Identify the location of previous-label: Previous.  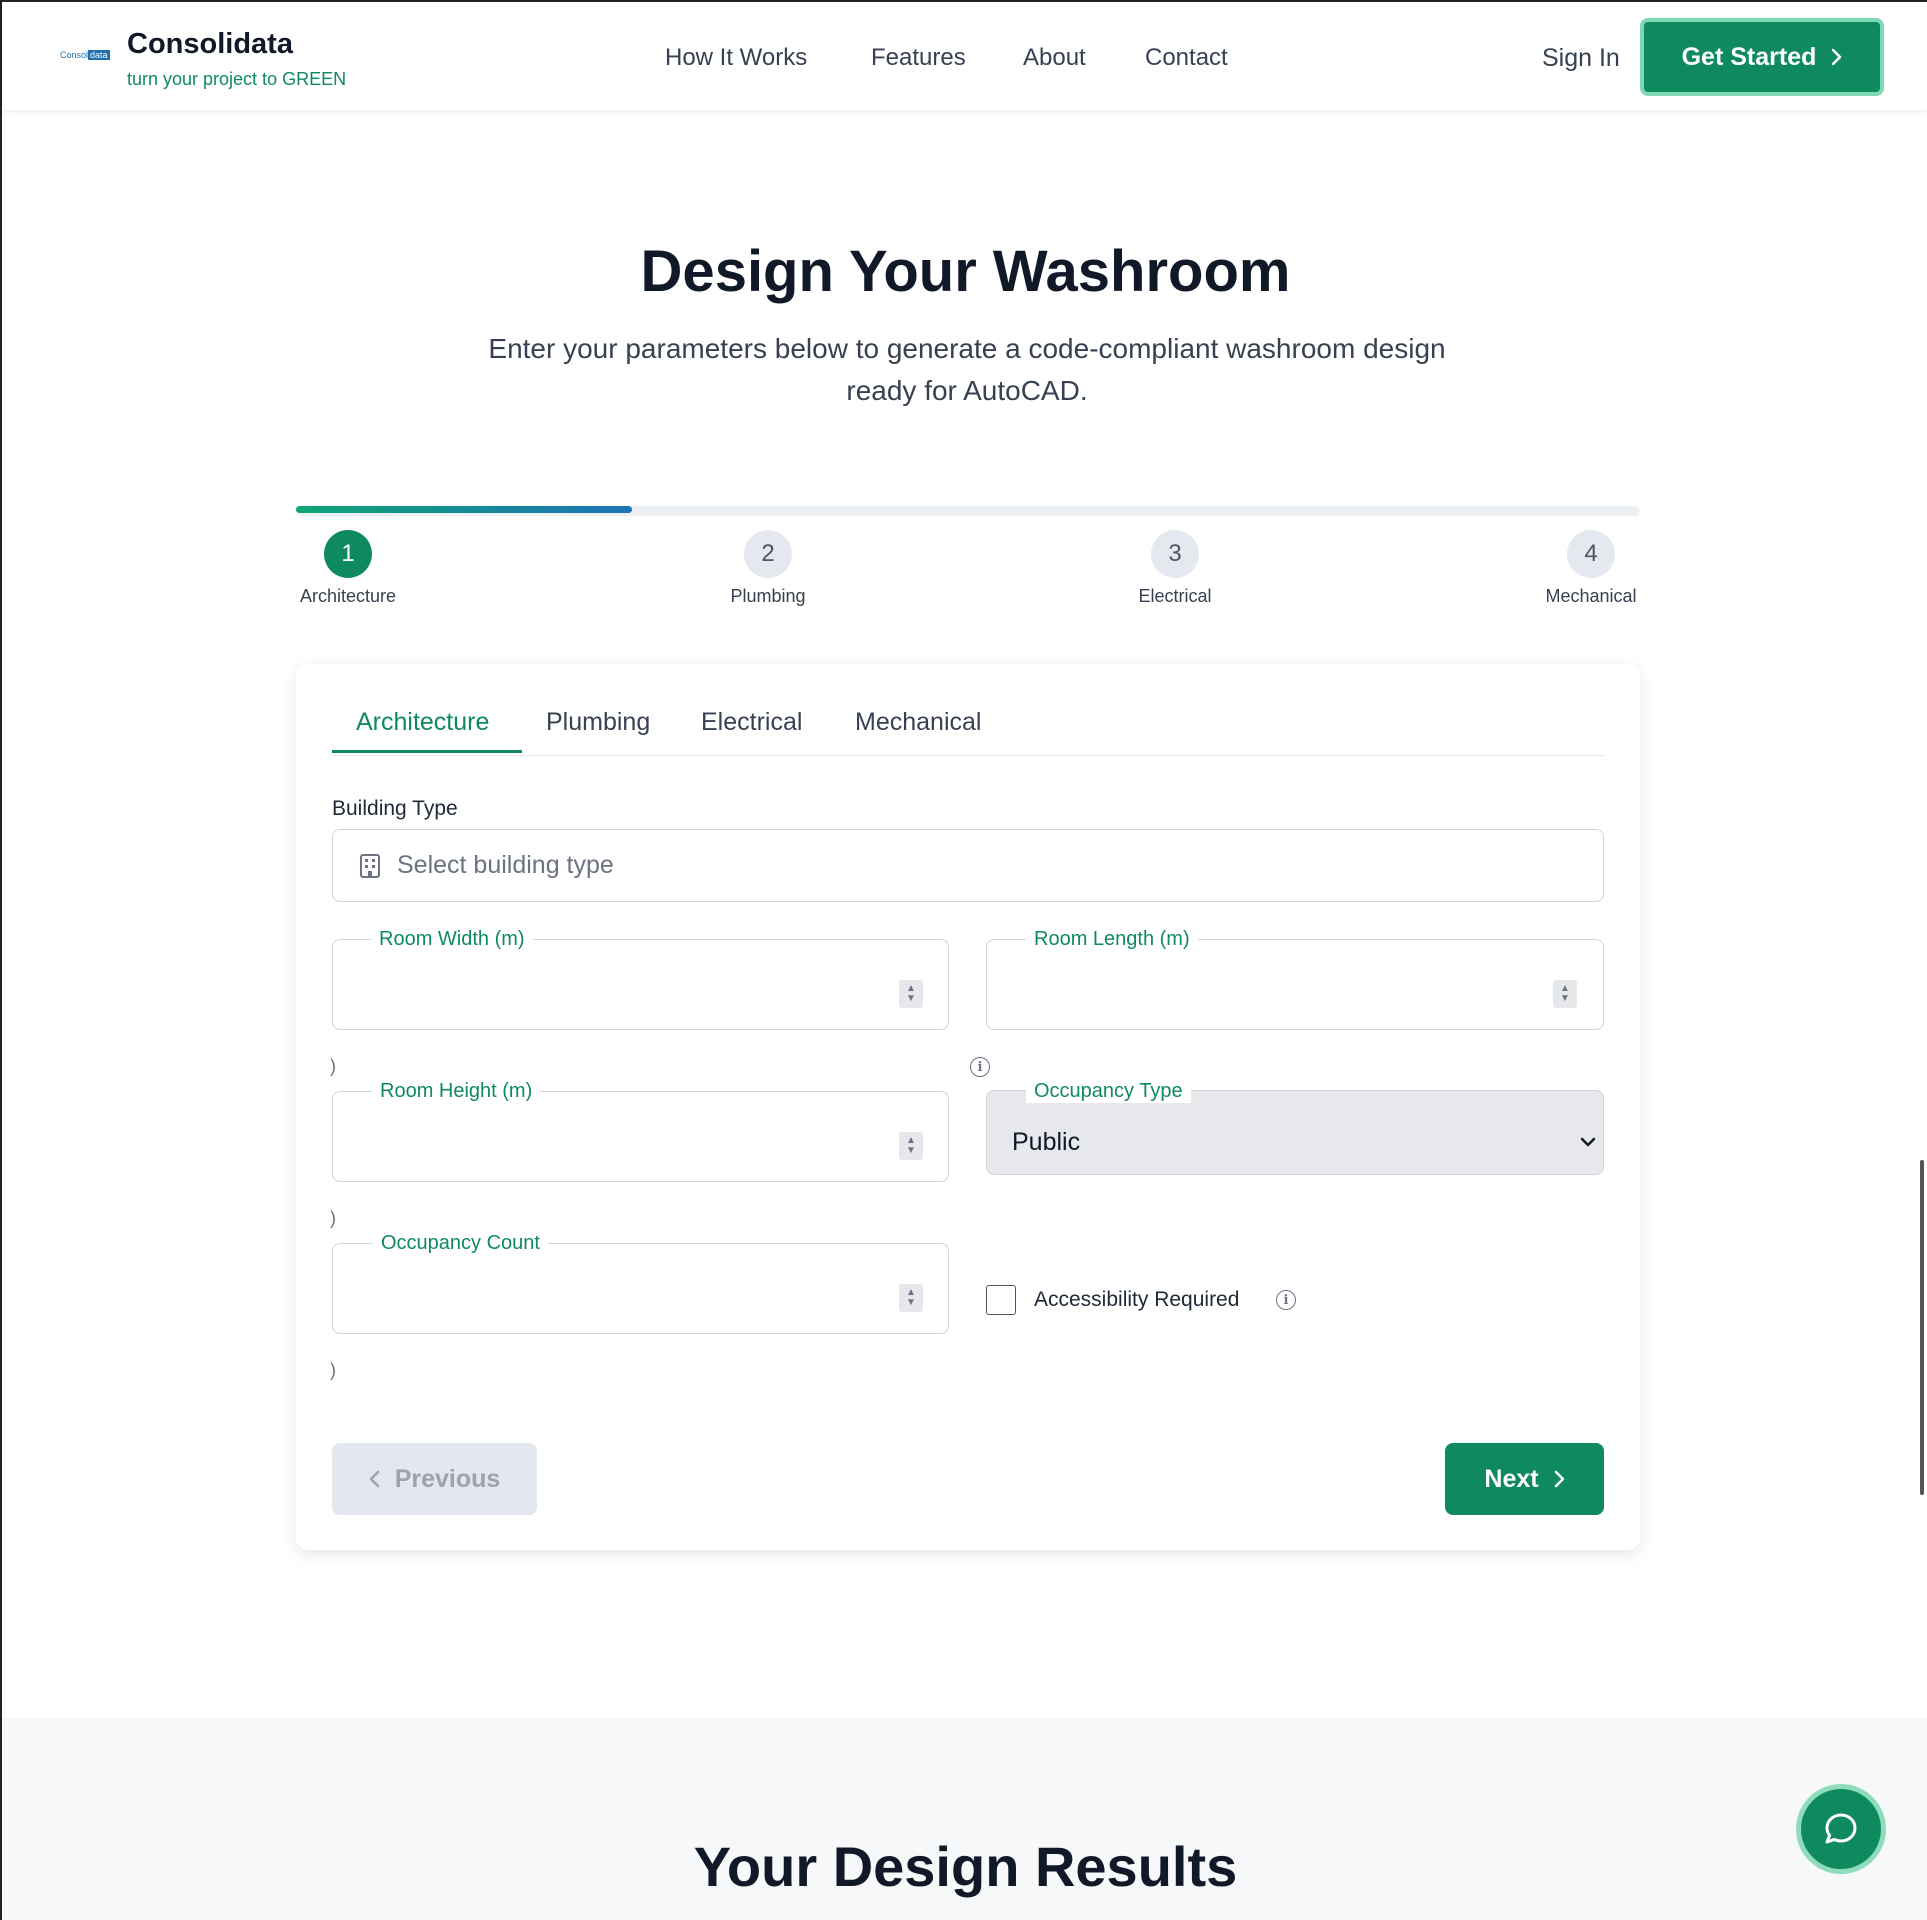
(447, 1478).